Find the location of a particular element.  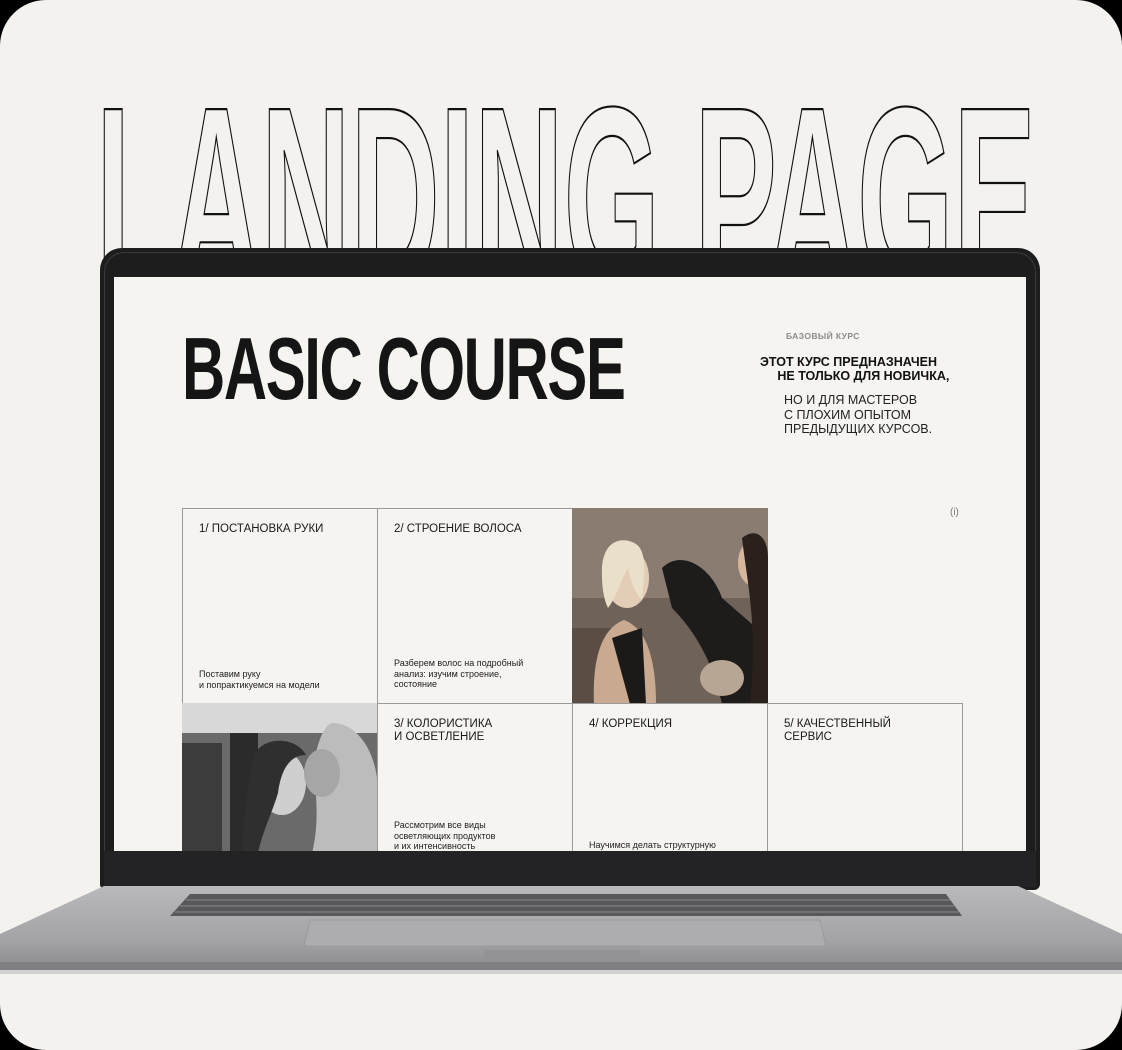

course-title: BASIC COURSE is located at coordinates (404, 368).